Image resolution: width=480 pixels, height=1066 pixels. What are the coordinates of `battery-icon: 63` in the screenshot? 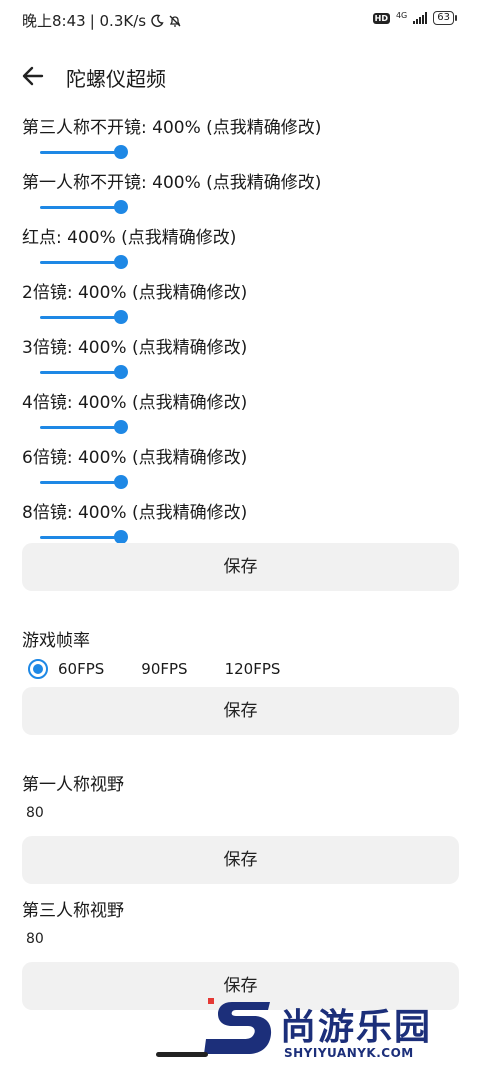 It's located at (445, 18).